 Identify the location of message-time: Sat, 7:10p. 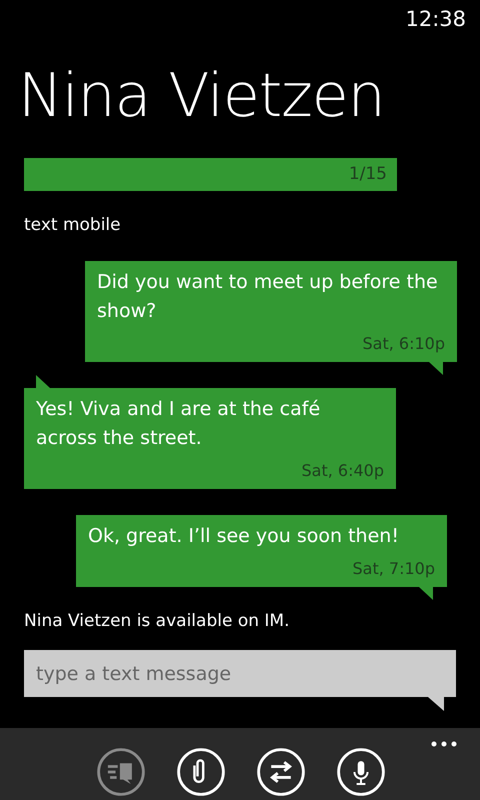
(393, 569).